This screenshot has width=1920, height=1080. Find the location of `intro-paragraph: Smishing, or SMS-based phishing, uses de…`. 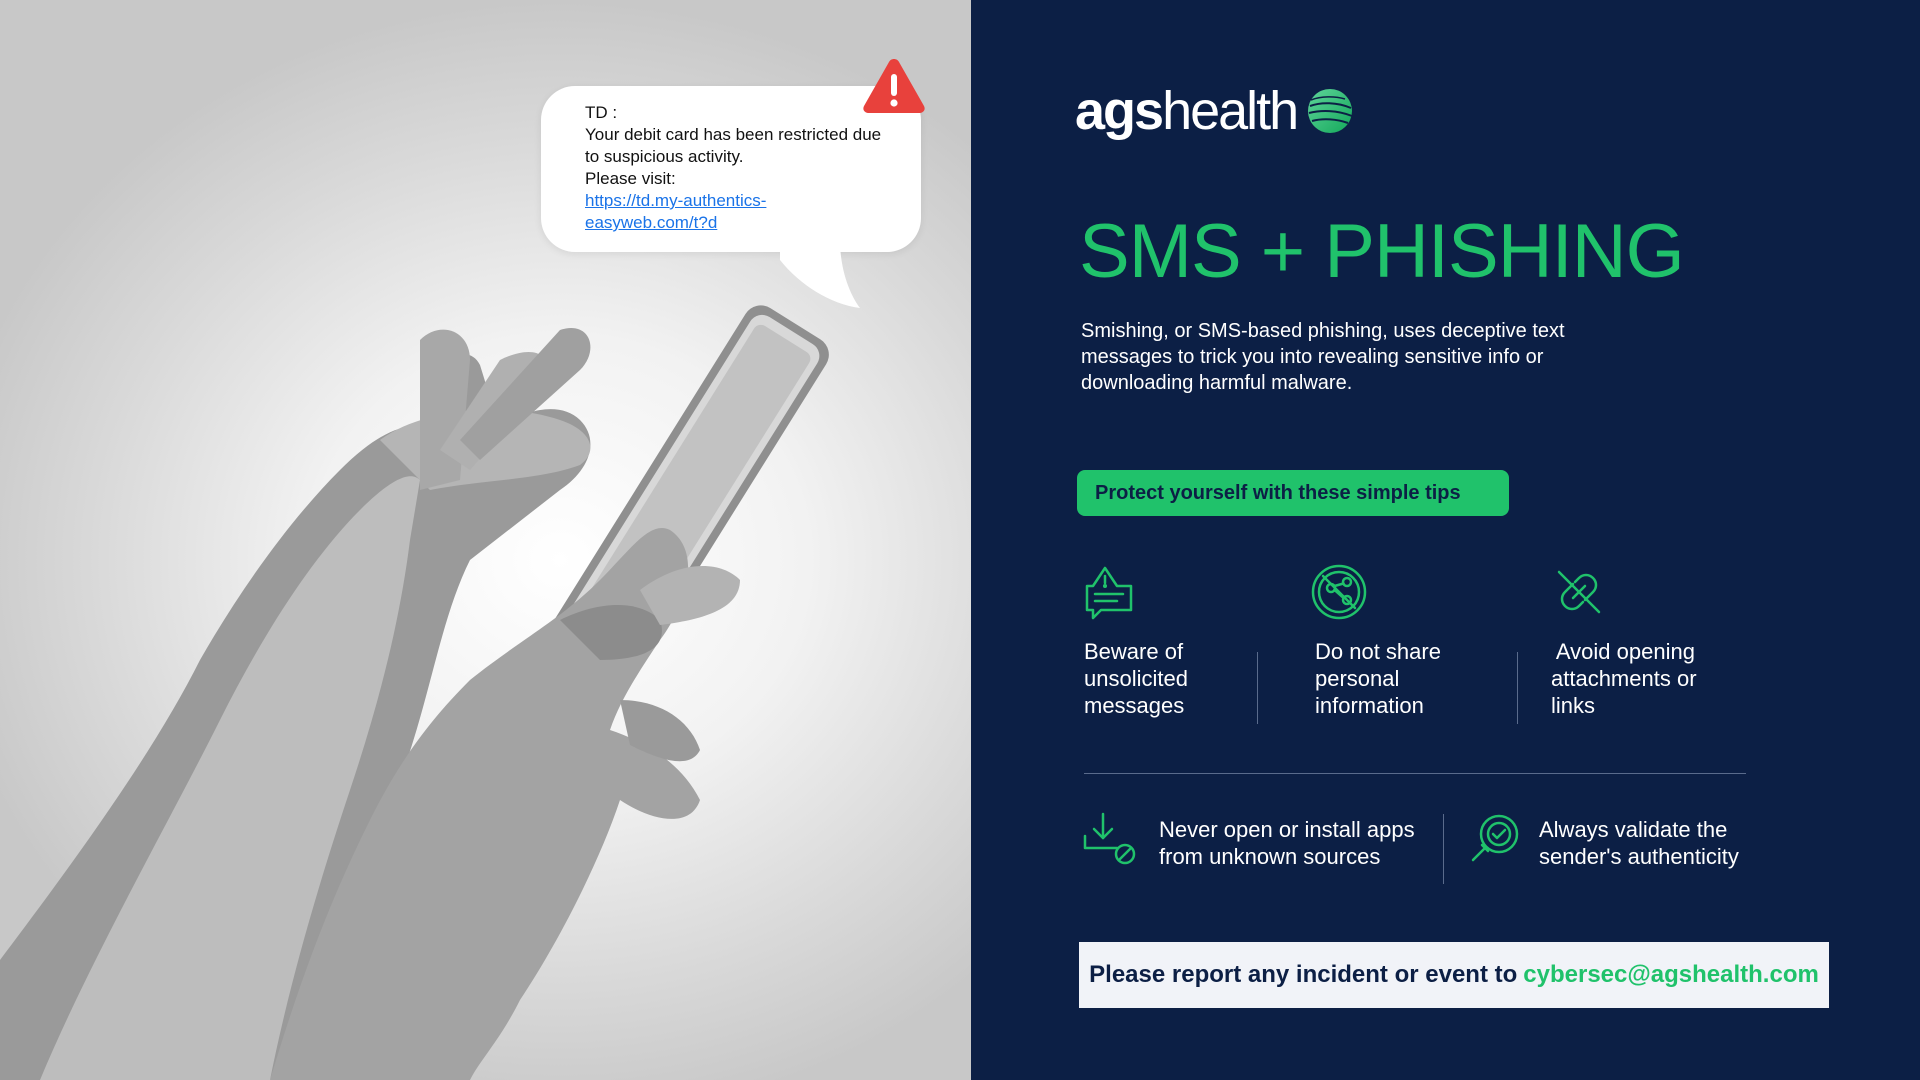

intro-paragraph: Smishing, or SMS-based phishing, uses de… is located at coordinates (1323, 357).